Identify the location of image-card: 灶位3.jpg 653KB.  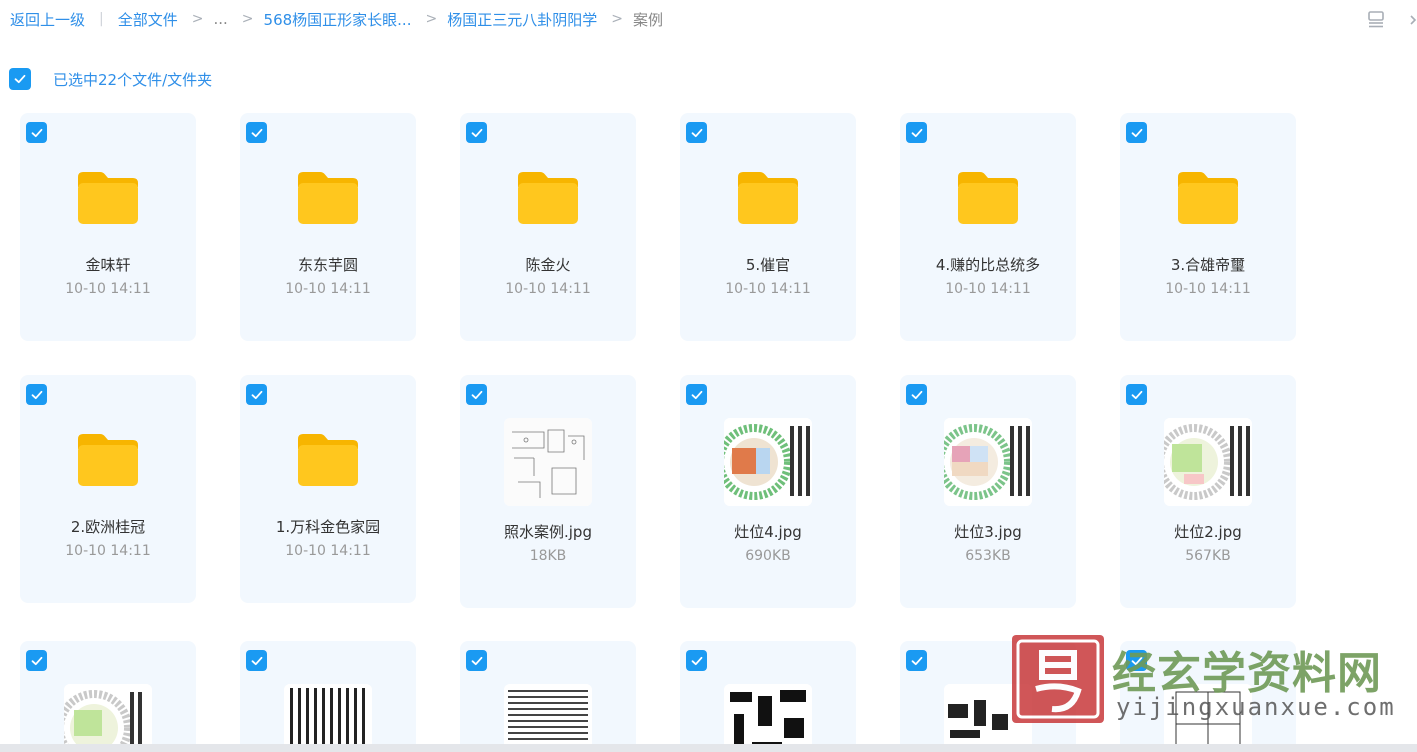
(988, 491).